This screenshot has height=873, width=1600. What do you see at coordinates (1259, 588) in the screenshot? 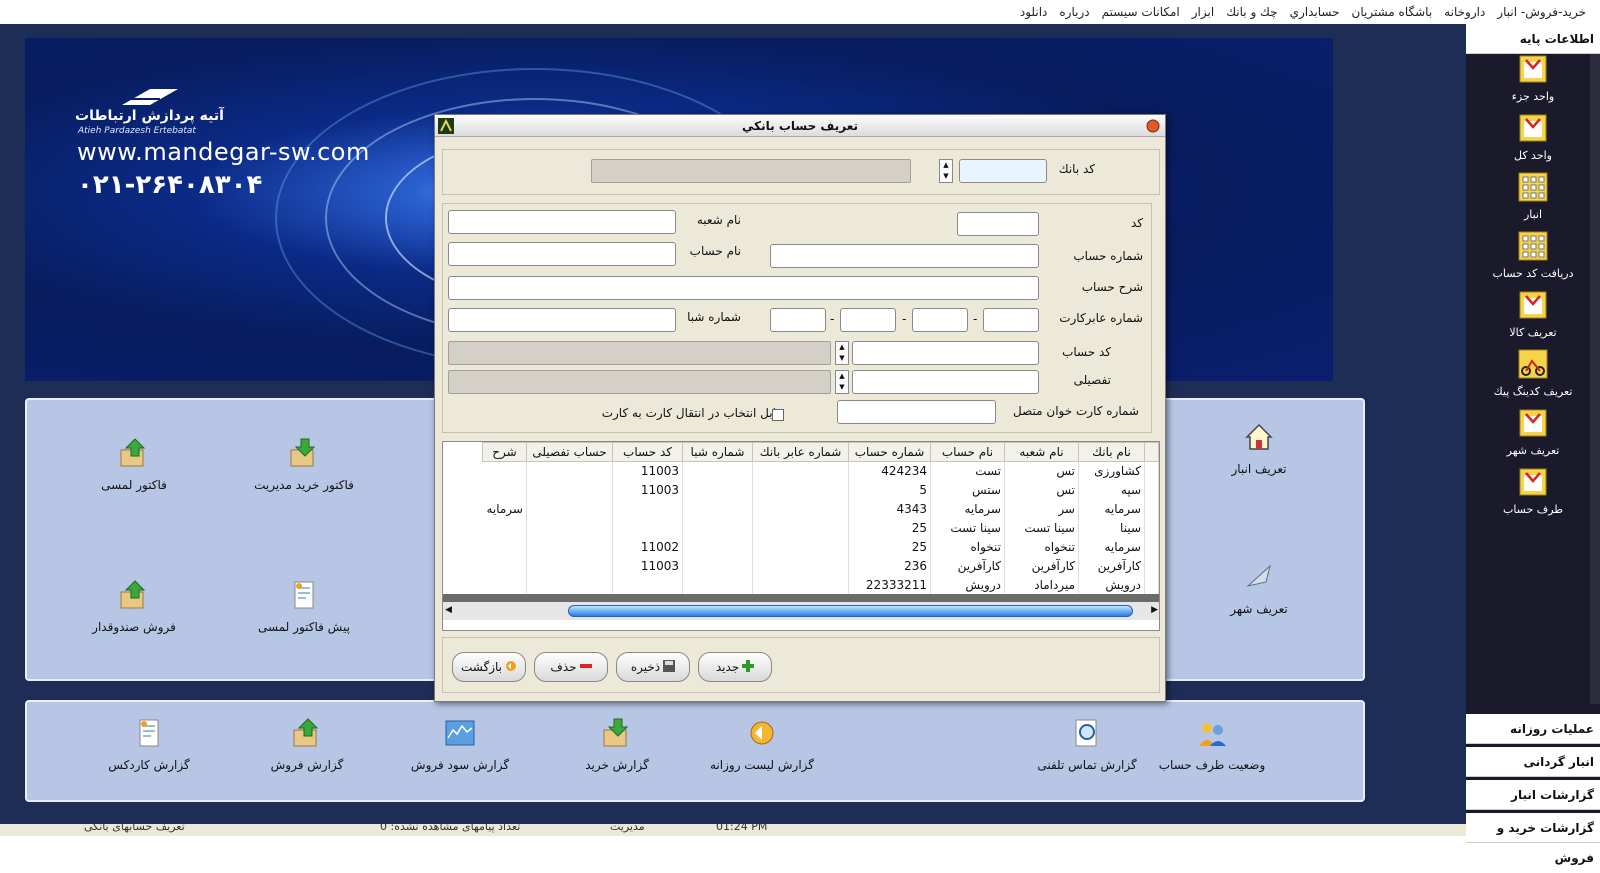
I see `tile-define-city: تعريف شهر` at bounding box center [1259, 588].